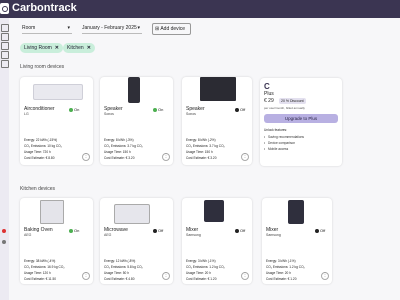 The image size is (400, 300). I want to click on blender-icon, so click(296, 212).